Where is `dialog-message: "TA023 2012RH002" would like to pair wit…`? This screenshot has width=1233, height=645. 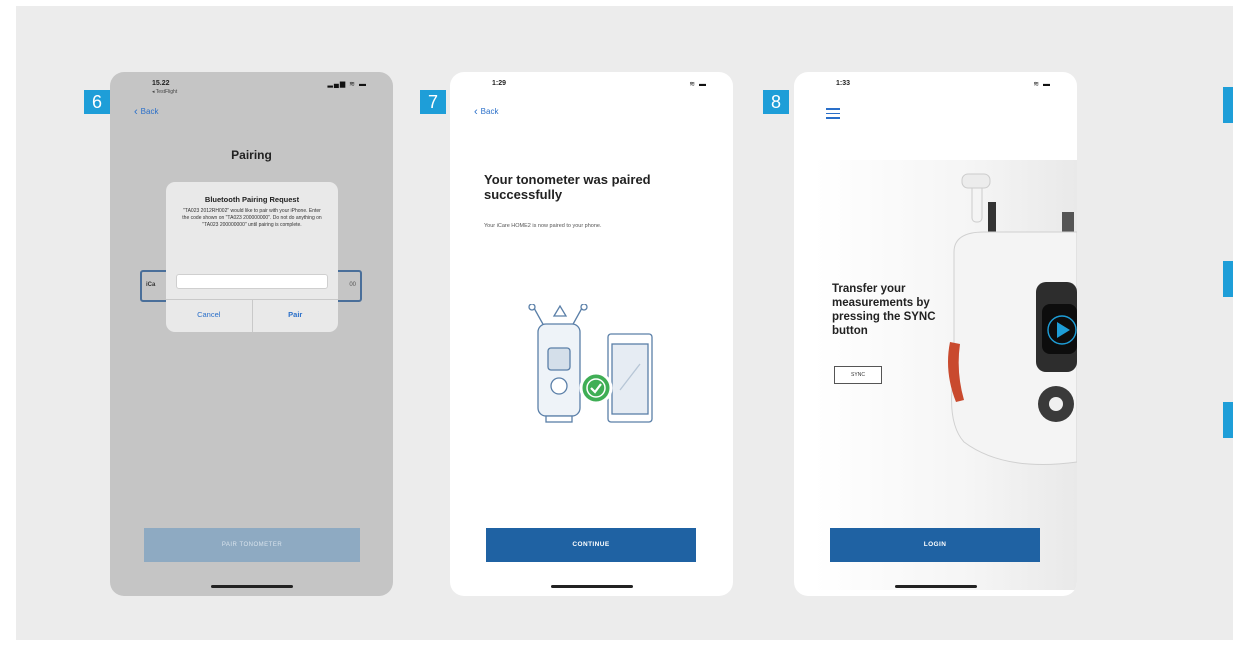 dialog-message: "TA023 2012RH002" would like to pair wit… is located at coordinates (252, 218).